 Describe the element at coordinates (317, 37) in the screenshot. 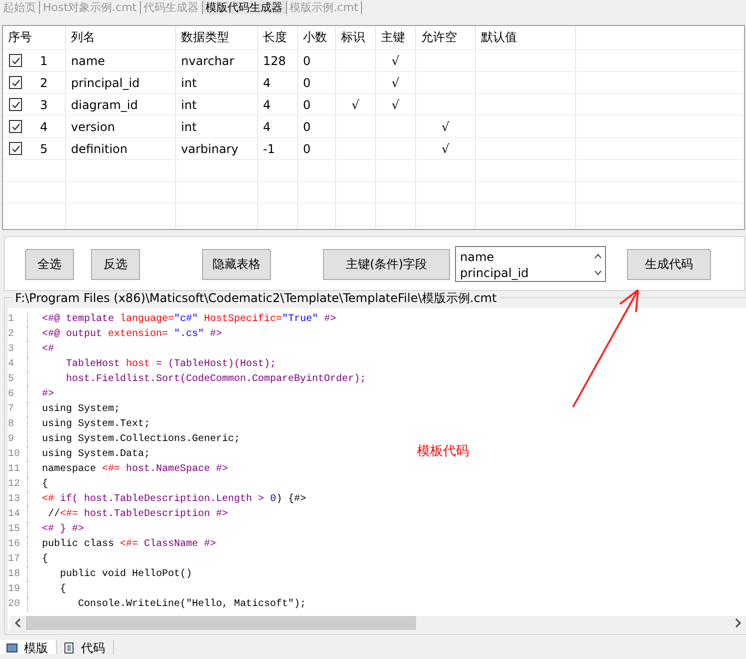

I see `column-header: 小数` at that location.